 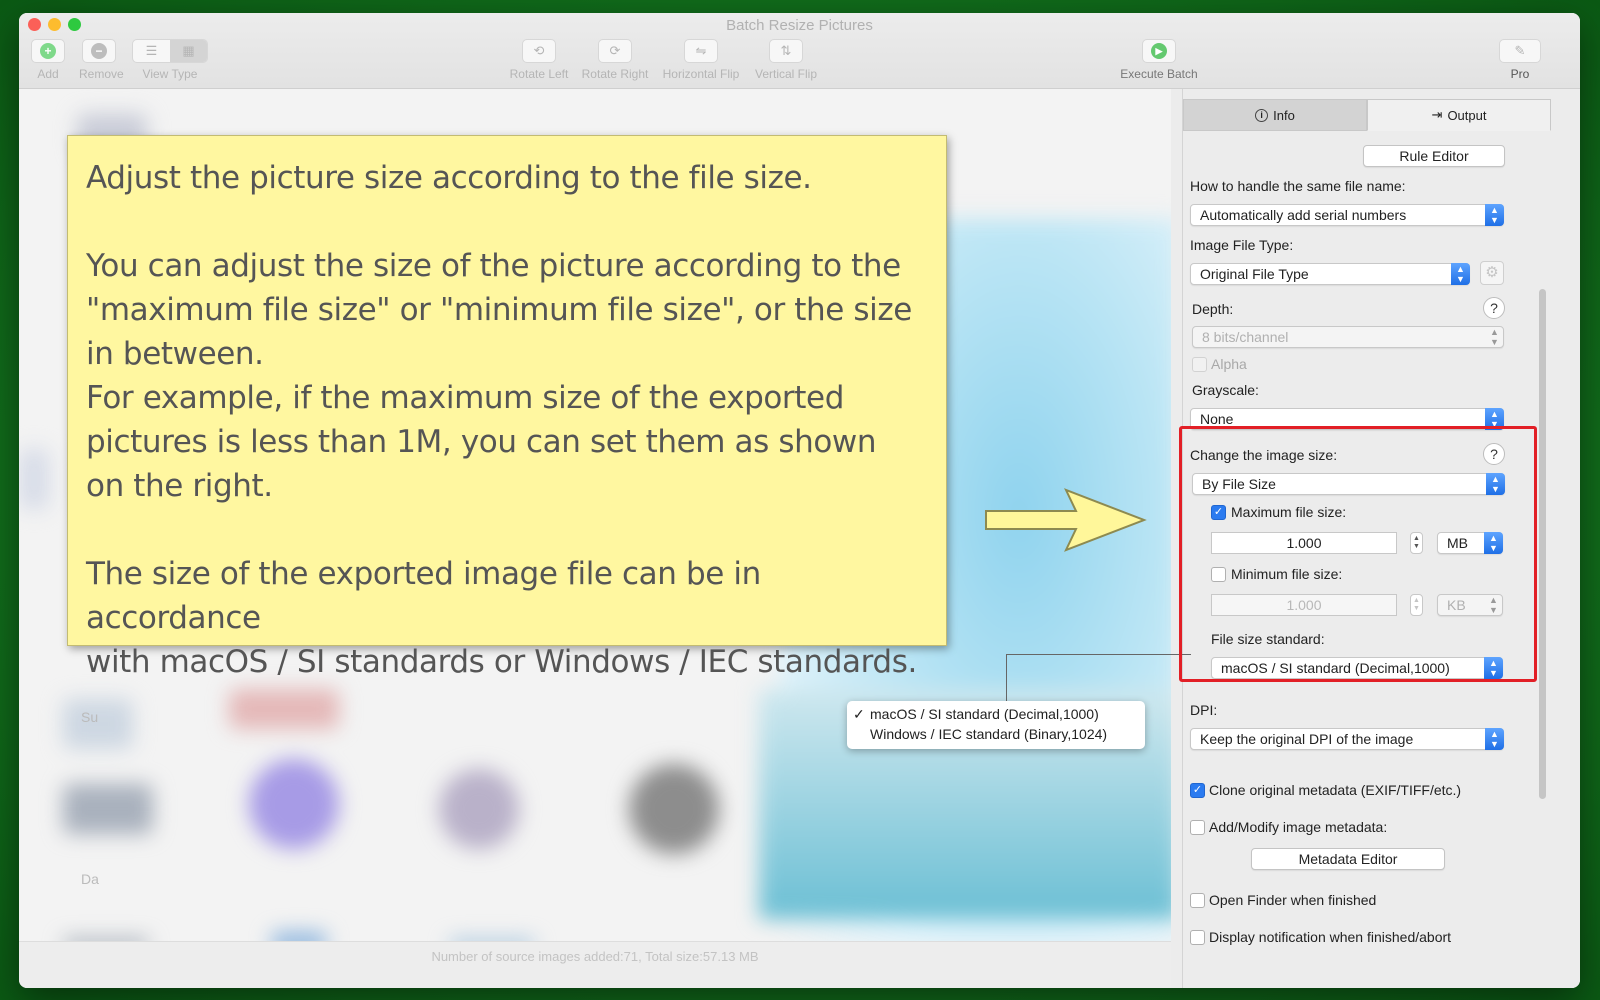 I want to click on grayscale-select: None ▲ ▼, so click(x=1347, y=419).